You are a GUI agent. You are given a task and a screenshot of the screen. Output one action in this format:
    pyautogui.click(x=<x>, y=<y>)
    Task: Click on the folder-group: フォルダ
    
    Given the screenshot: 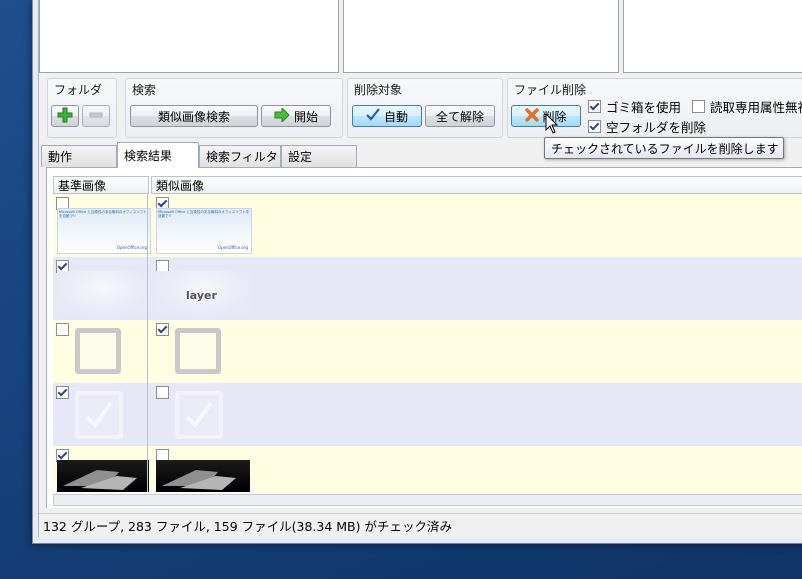 What is the action you would take?
    pyautogui.click(x=82, y=108)
    